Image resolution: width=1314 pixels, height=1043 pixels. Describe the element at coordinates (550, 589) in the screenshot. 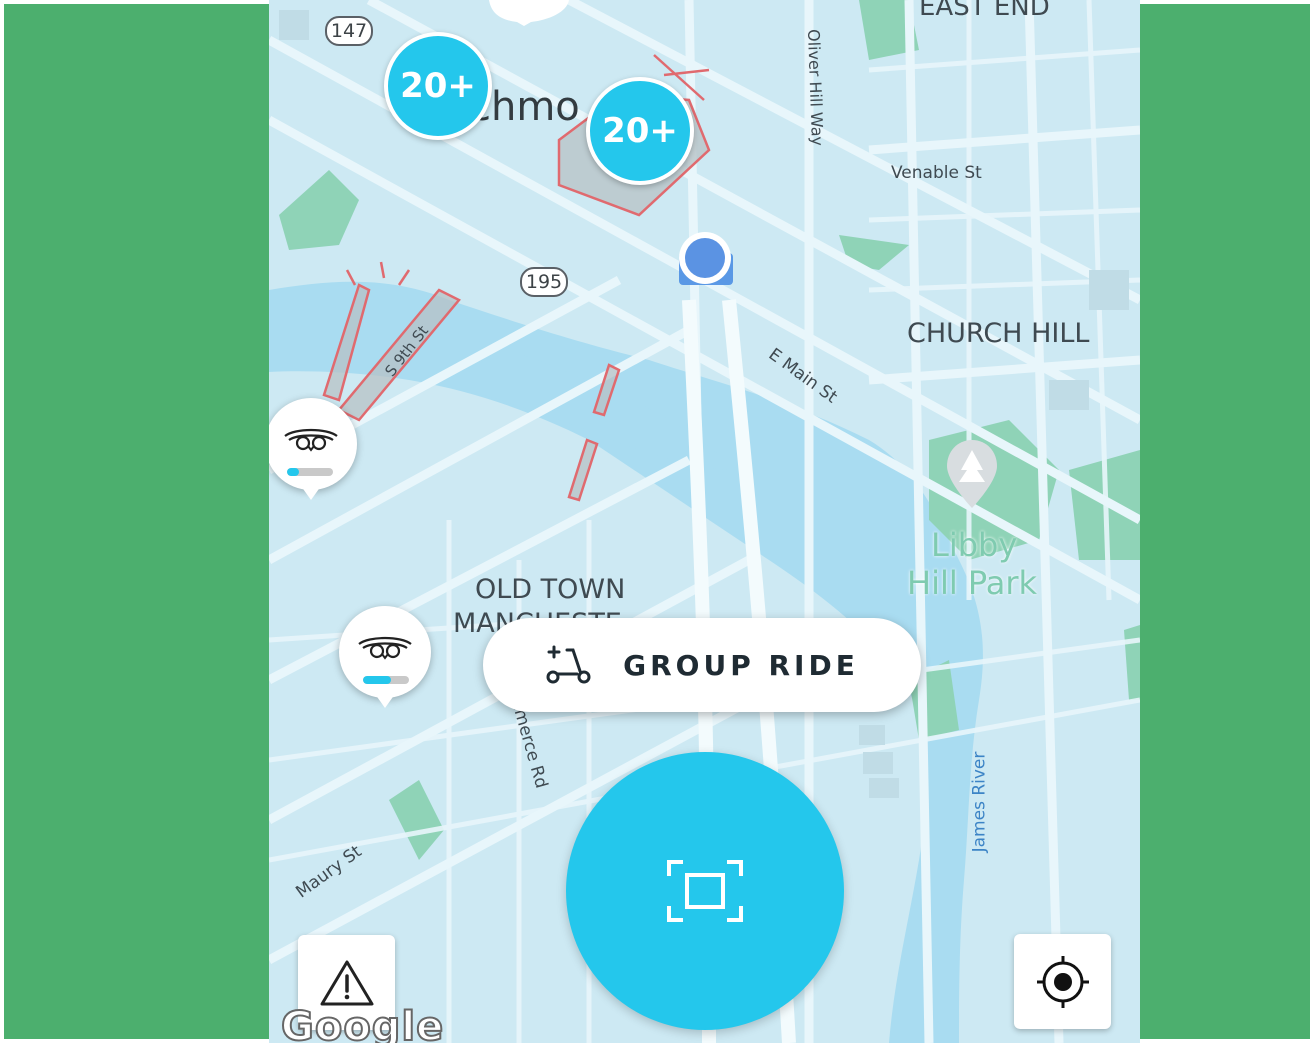

I see `neighborhood-label-old-town: OLD TOWN` at that location.